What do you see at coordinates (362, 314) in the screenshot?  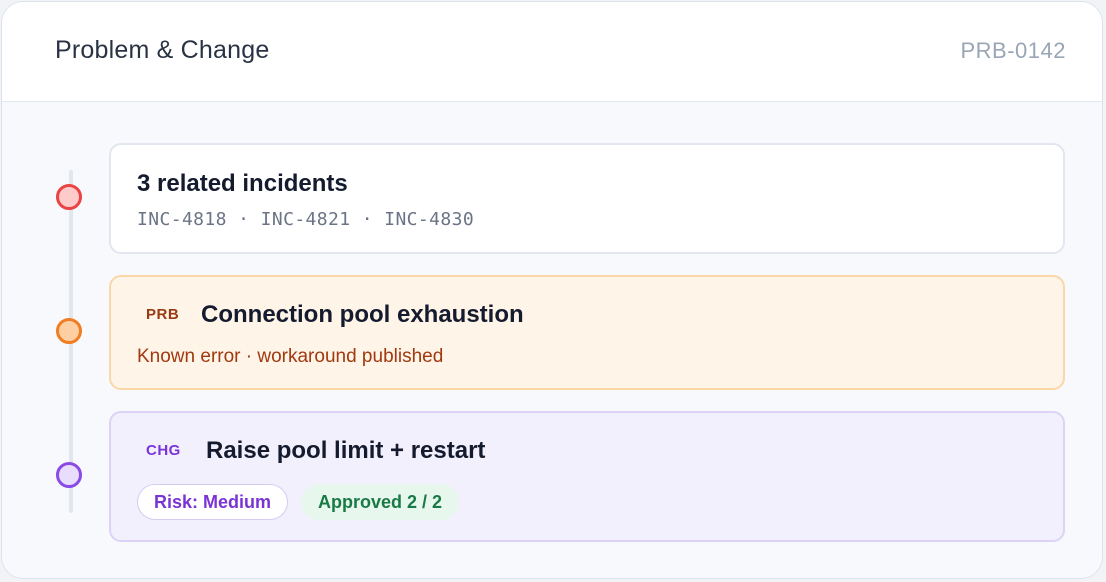 I see `problem-title: Connection pool exhaustion` at bounding box center [362, 314].